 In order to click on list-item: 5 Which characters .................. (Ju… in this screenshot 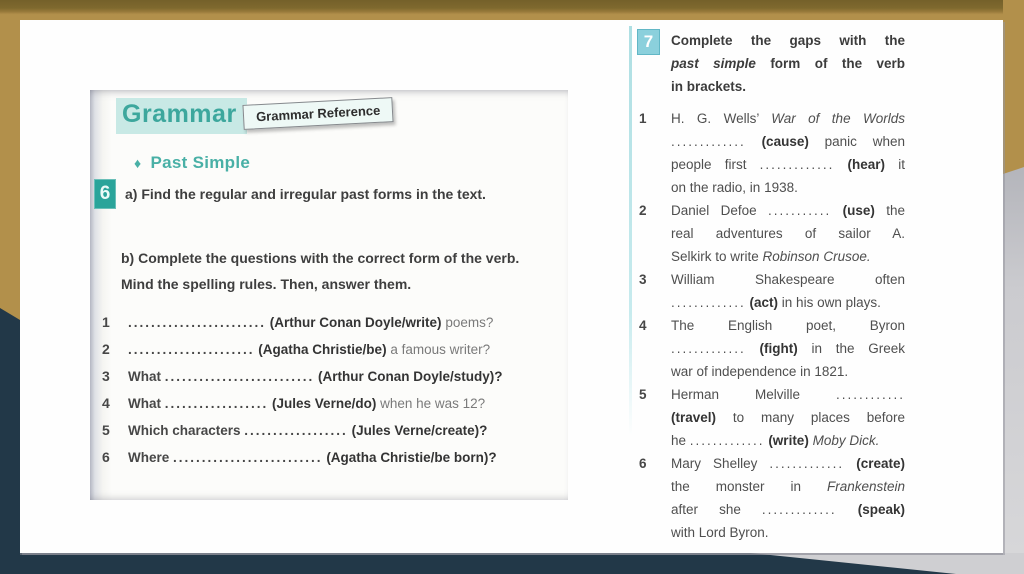, I will do `click(331, 430)`.